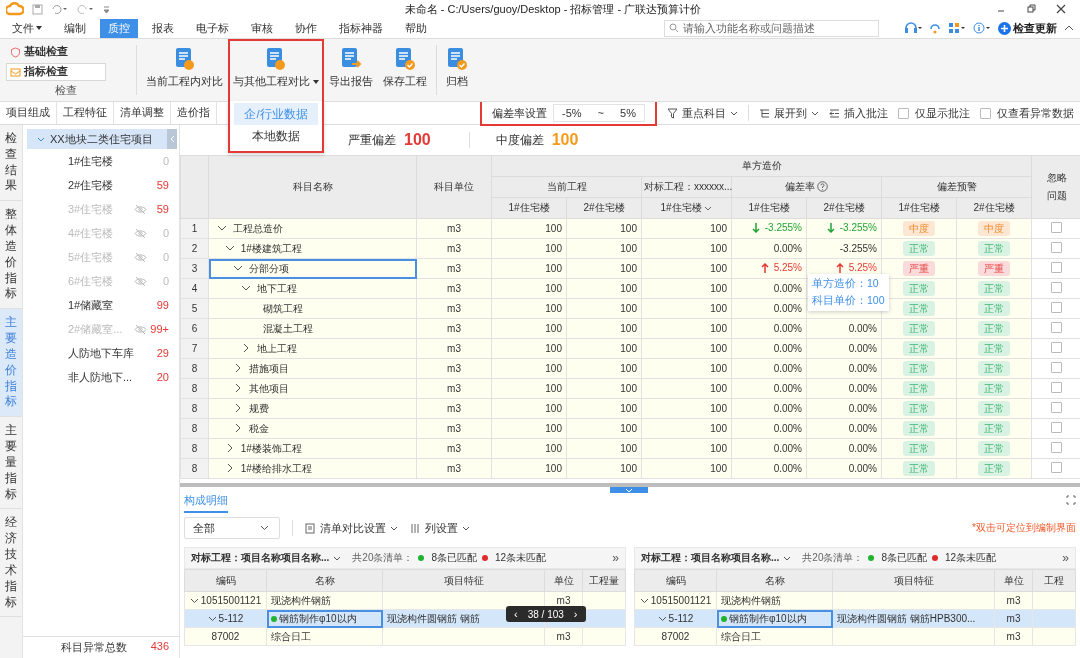  I want to click on ribbon-button: 导出报告, so click(351, 70).